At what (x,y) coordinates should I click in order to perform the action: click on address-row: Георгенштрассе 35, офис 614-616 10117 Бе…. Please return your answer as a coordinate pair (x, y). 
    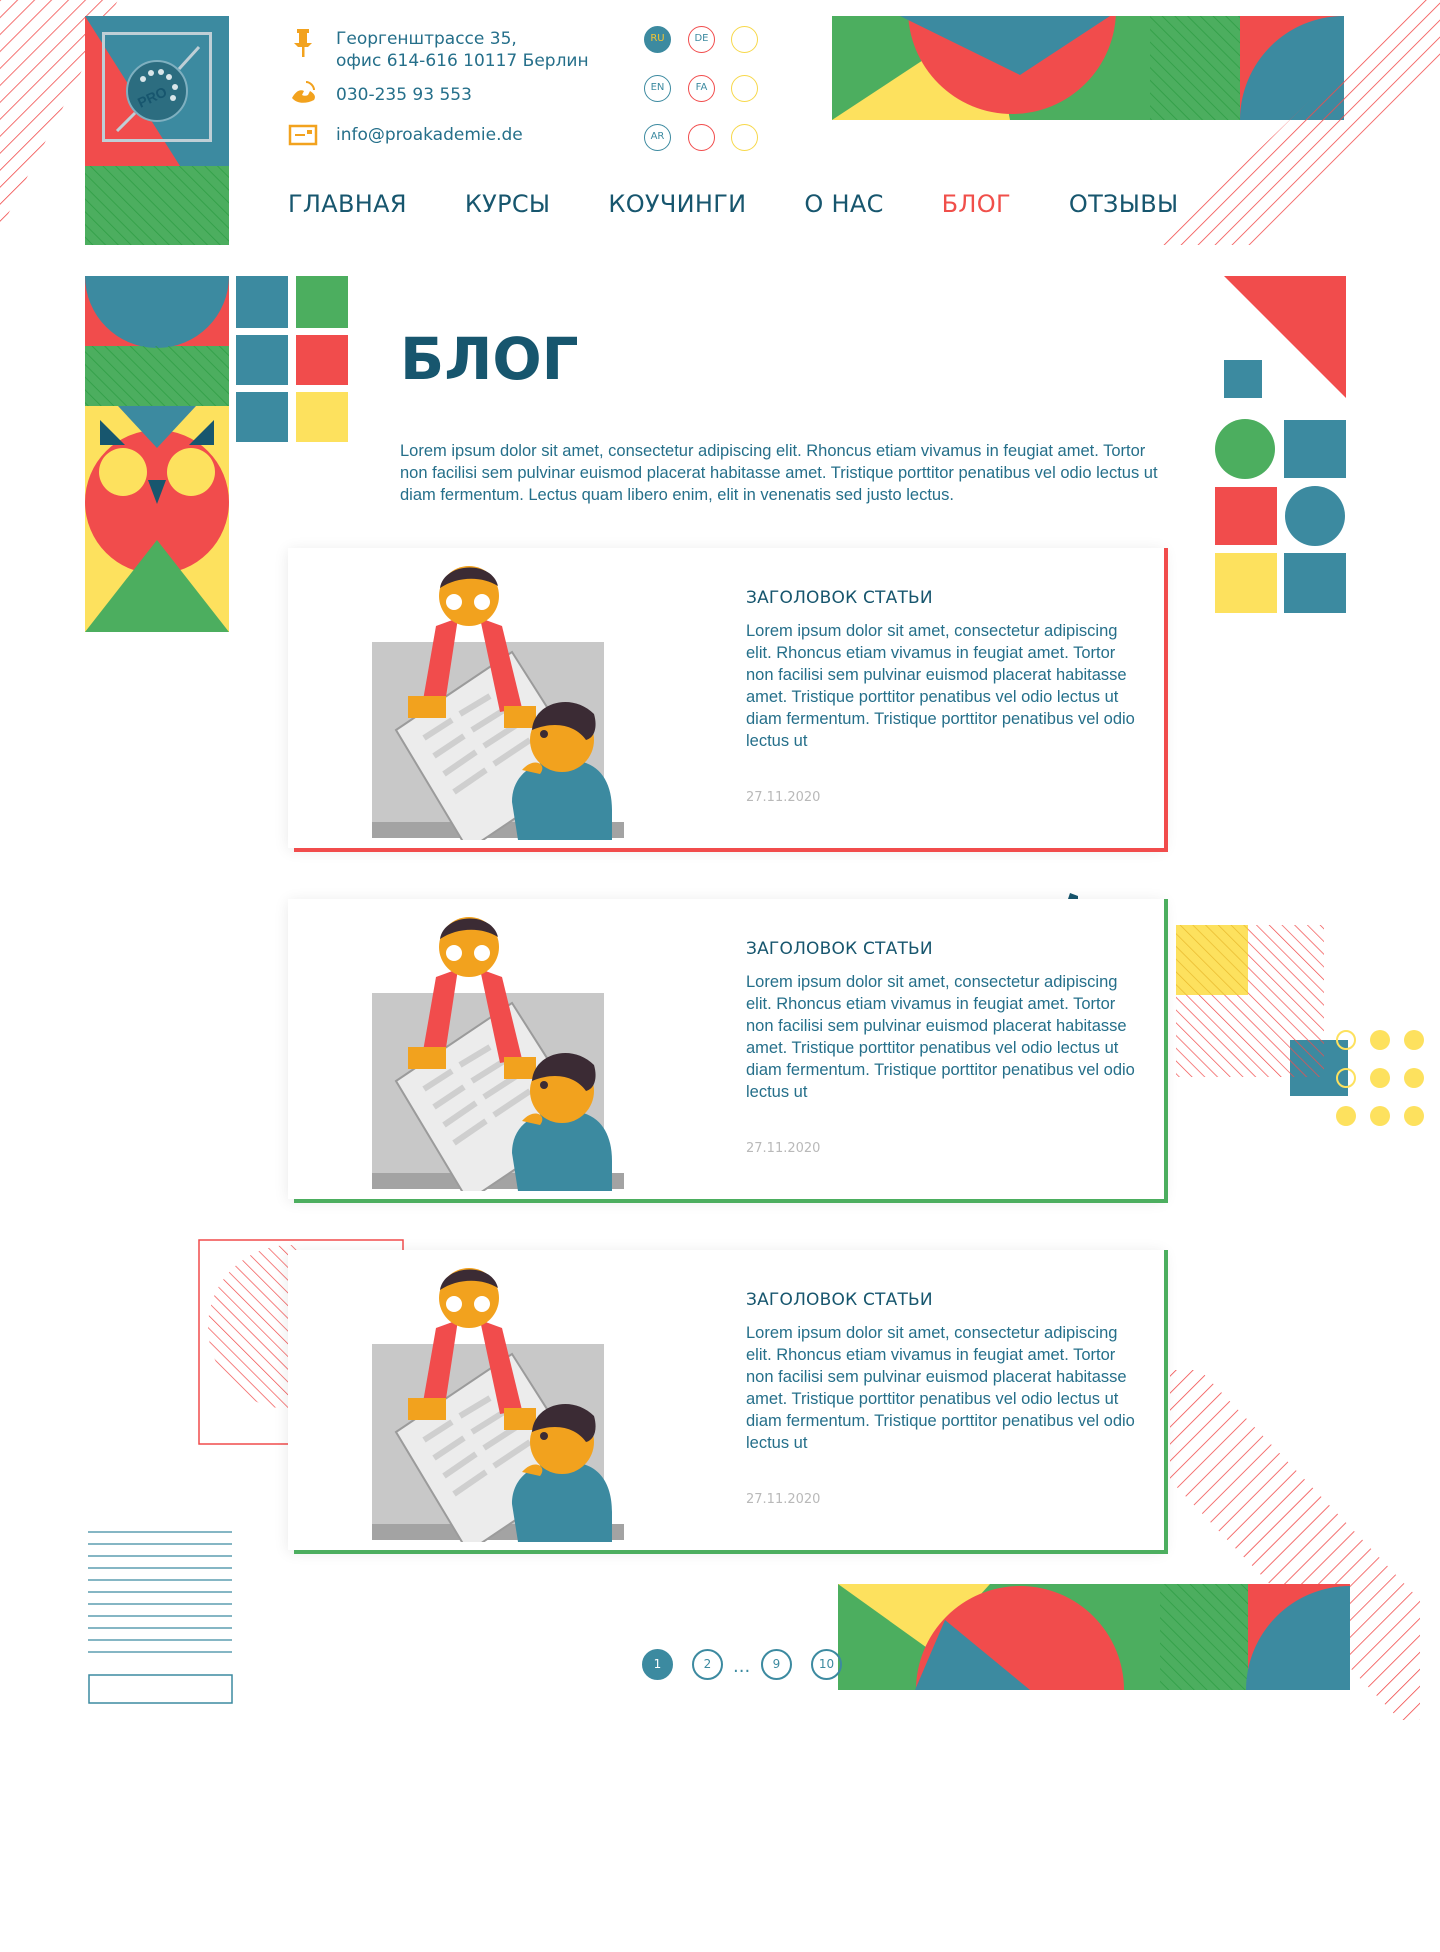
    Looking at the image, I should click on (438, 50).